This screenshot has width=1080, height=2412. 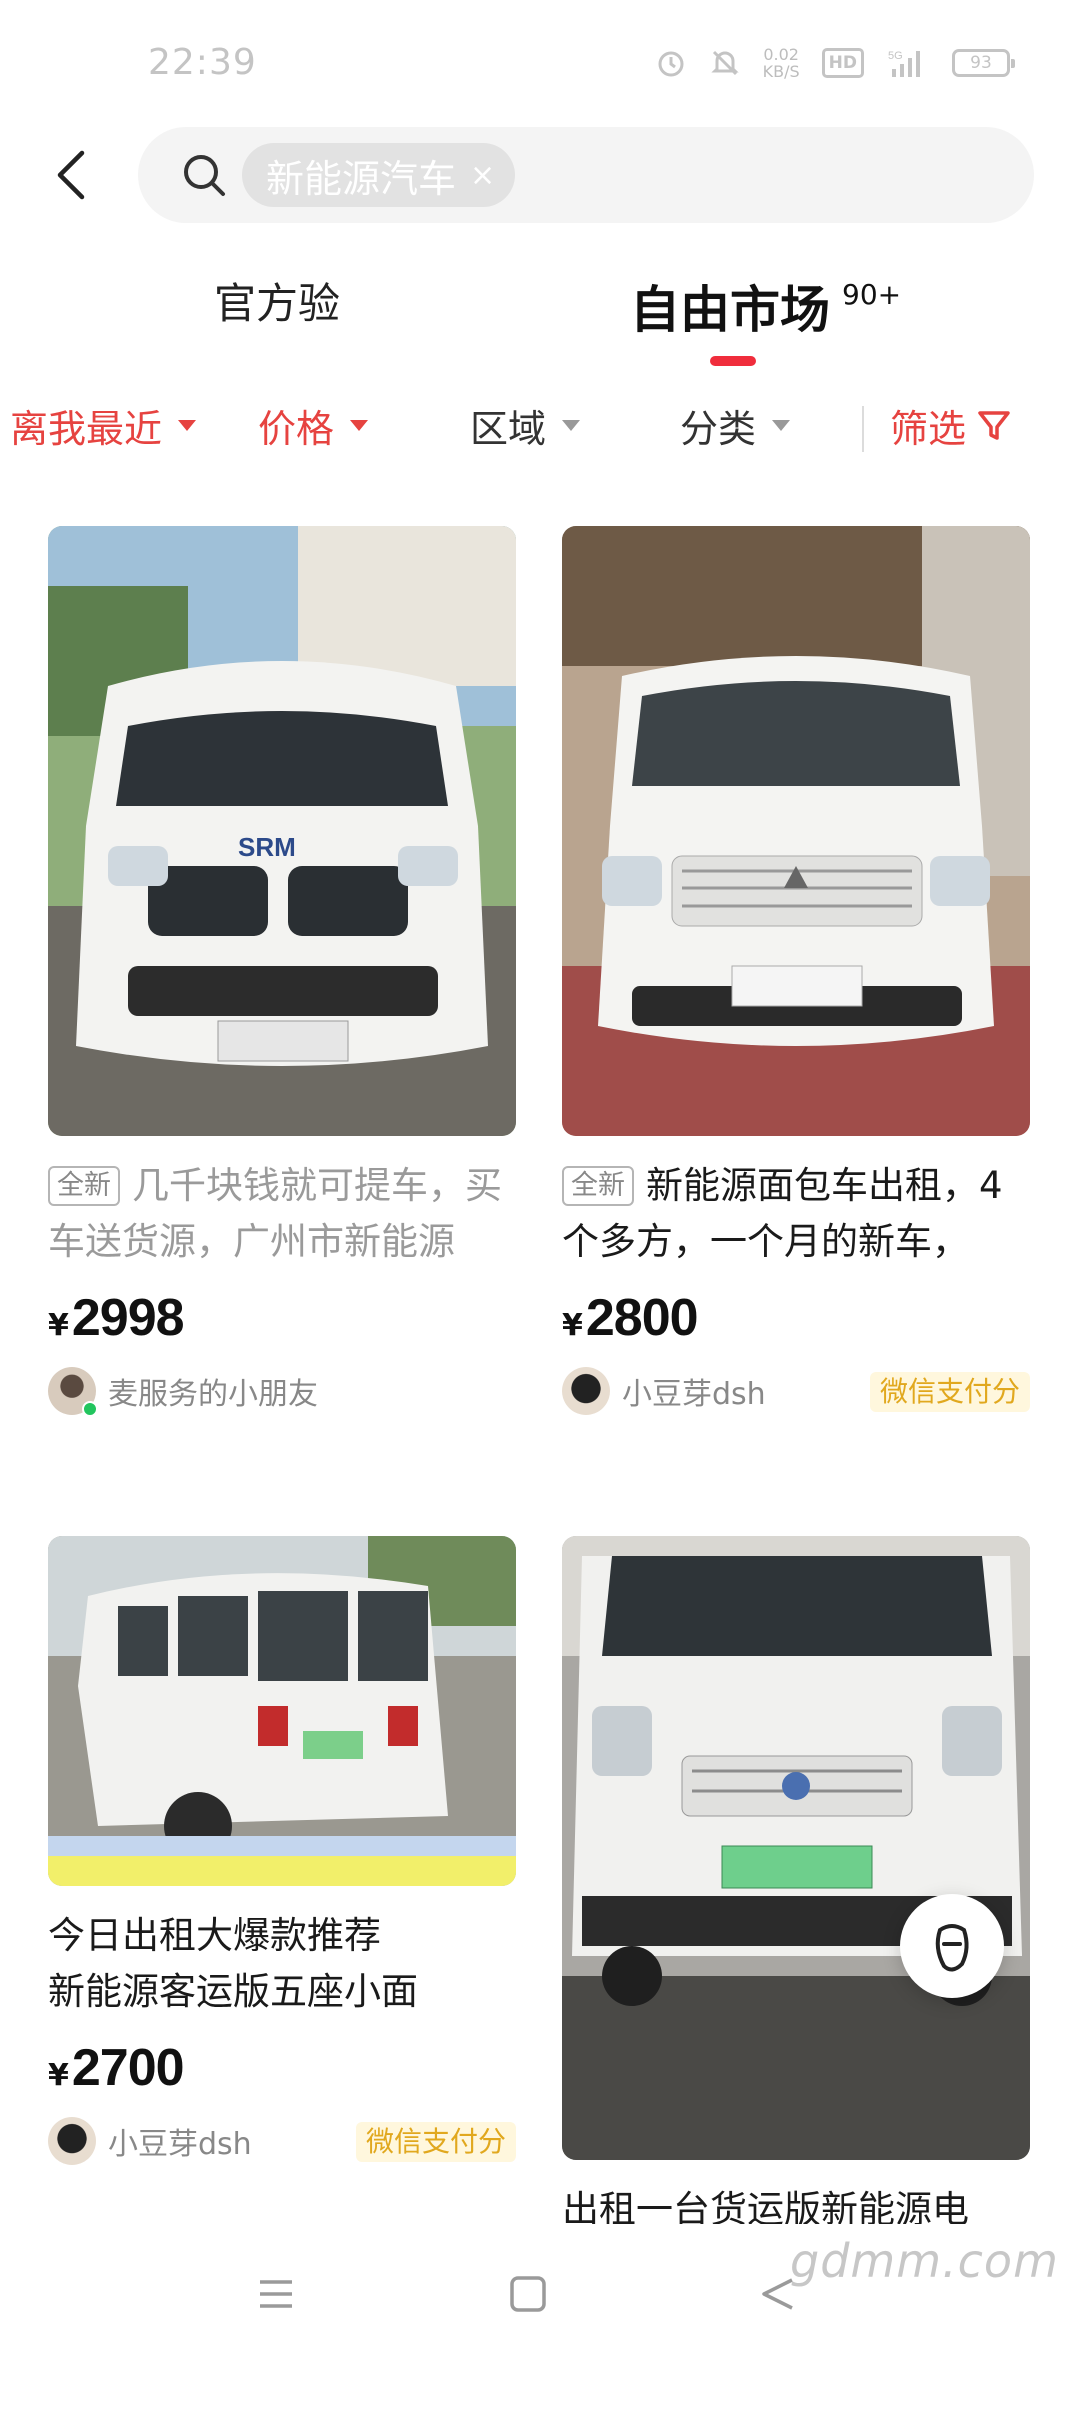 I want to click on mute-bell-icon, so click(x=725, y=63).